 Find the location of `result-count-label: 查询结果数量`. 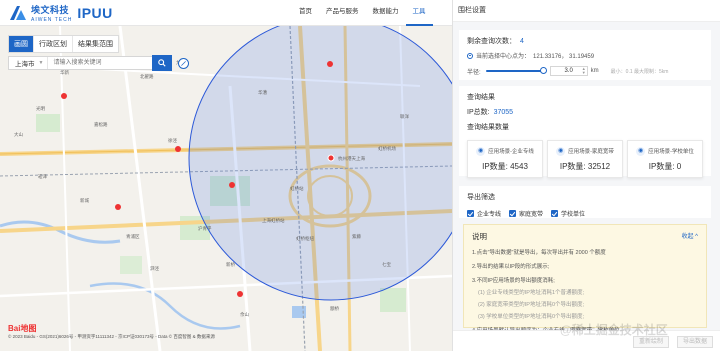

result-count-label: 查询结果数量 is located at coordinates (488, 127).